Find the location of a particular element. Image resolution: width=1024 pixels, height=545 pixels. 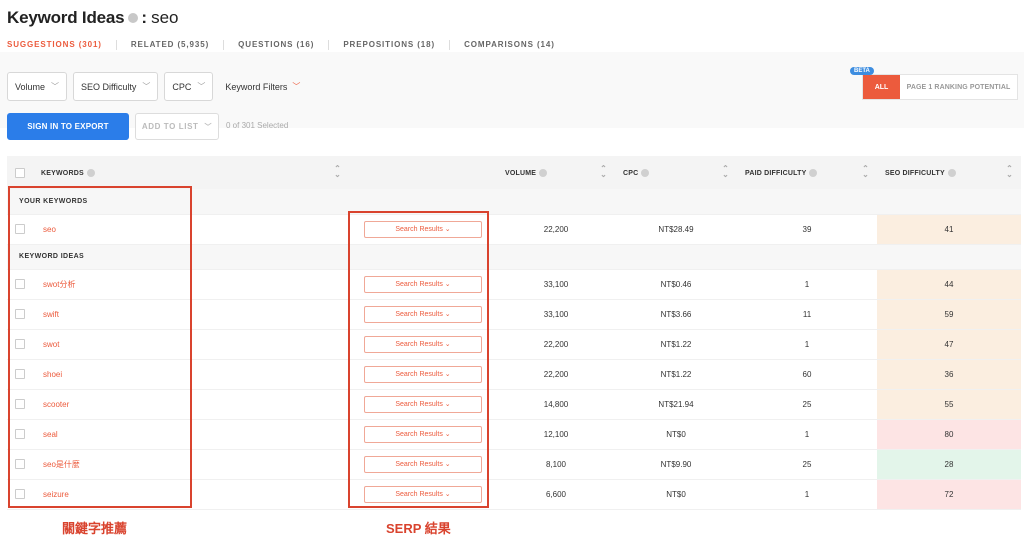

ranking-toggle: ALL PAGE 1 RANKING POTENTIAL is located at coordinates (940, 87).